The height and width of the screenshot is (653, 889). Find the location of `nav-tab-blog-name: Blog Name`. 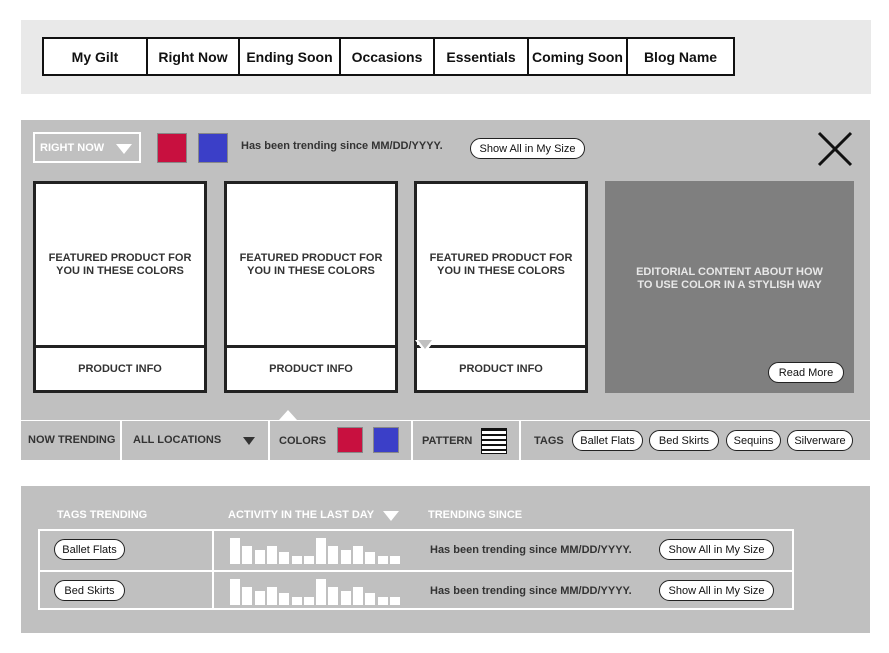

nav-tab-blog-name: Blog Name is located at coordinates (680, 56).